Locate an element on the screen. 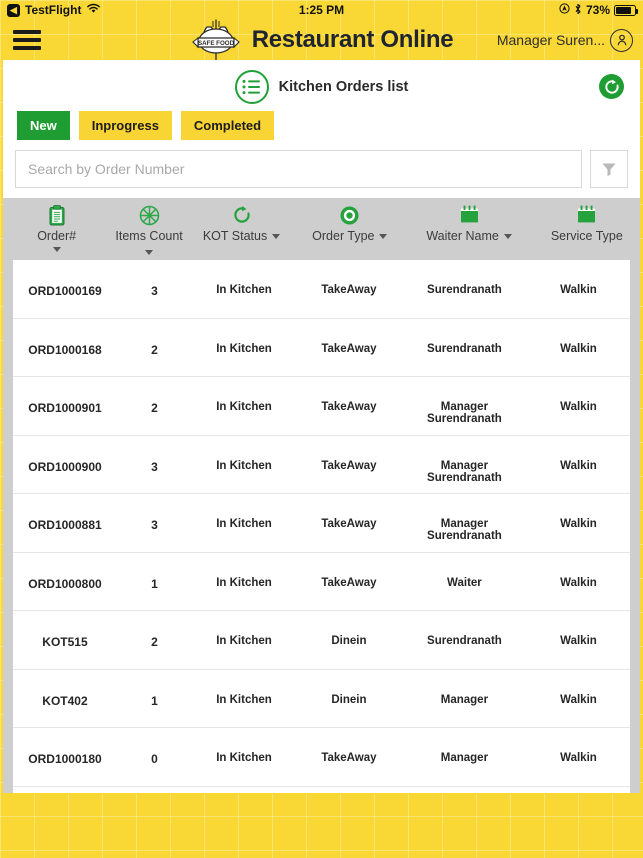 This screenshot has height=858, width=643. column-header-order: Order# is located at coordinates (56, 227).